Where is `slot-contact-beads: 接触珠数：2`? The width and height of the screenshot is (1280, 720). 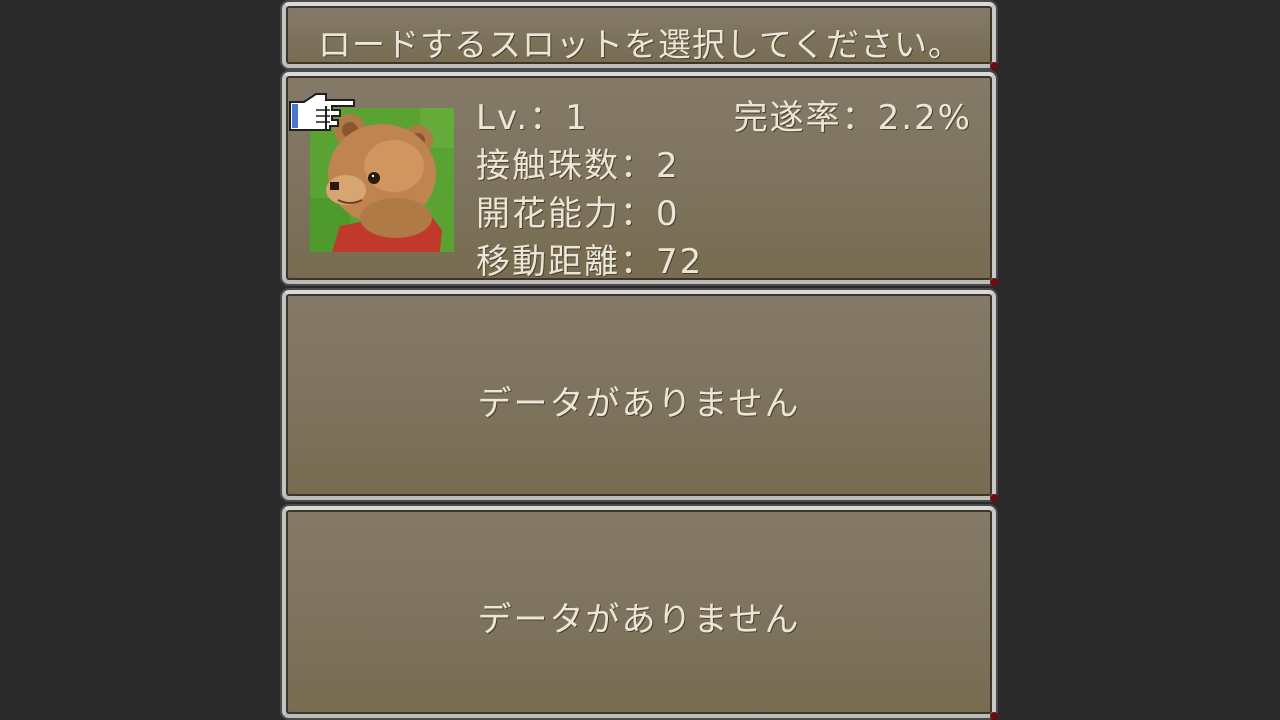
slot-contact-beads: 接触珠数：2 is located at coordinates (578, 166).